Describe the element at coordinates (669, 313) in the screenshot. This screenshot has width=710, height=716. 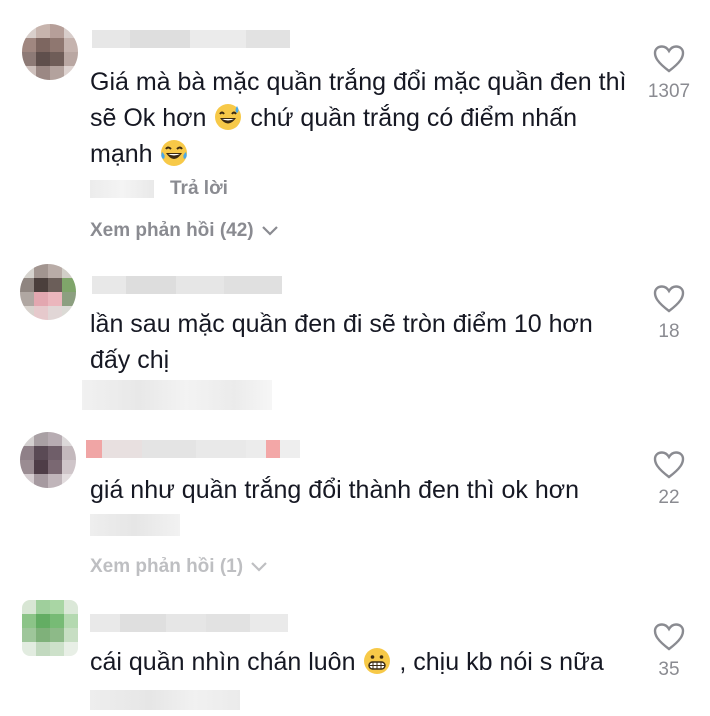
I see `like-button: 18` at that location.